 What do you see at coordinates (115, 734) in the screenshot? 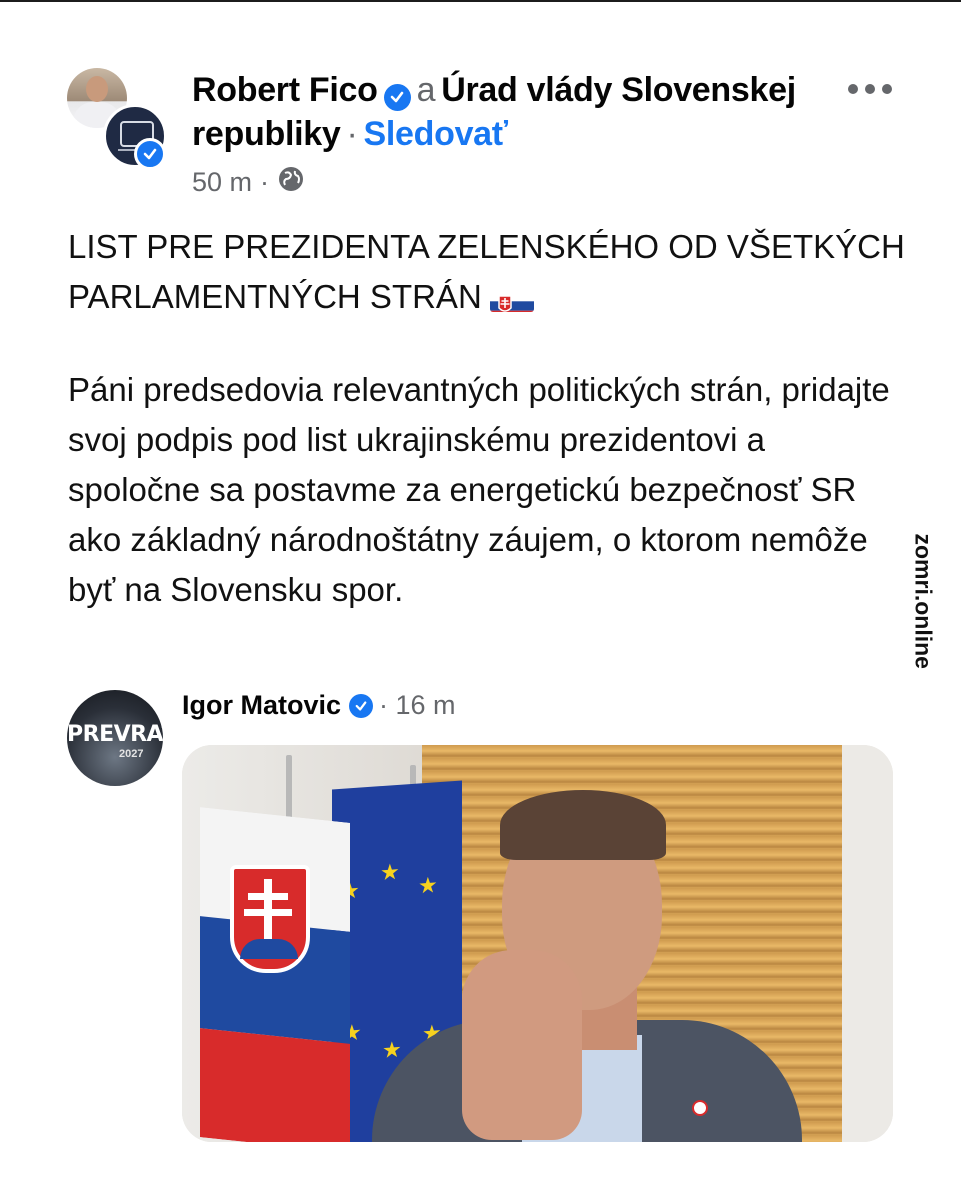
I see `avatar-logo-text: PREVRAT` at bounding box center [115, 734].